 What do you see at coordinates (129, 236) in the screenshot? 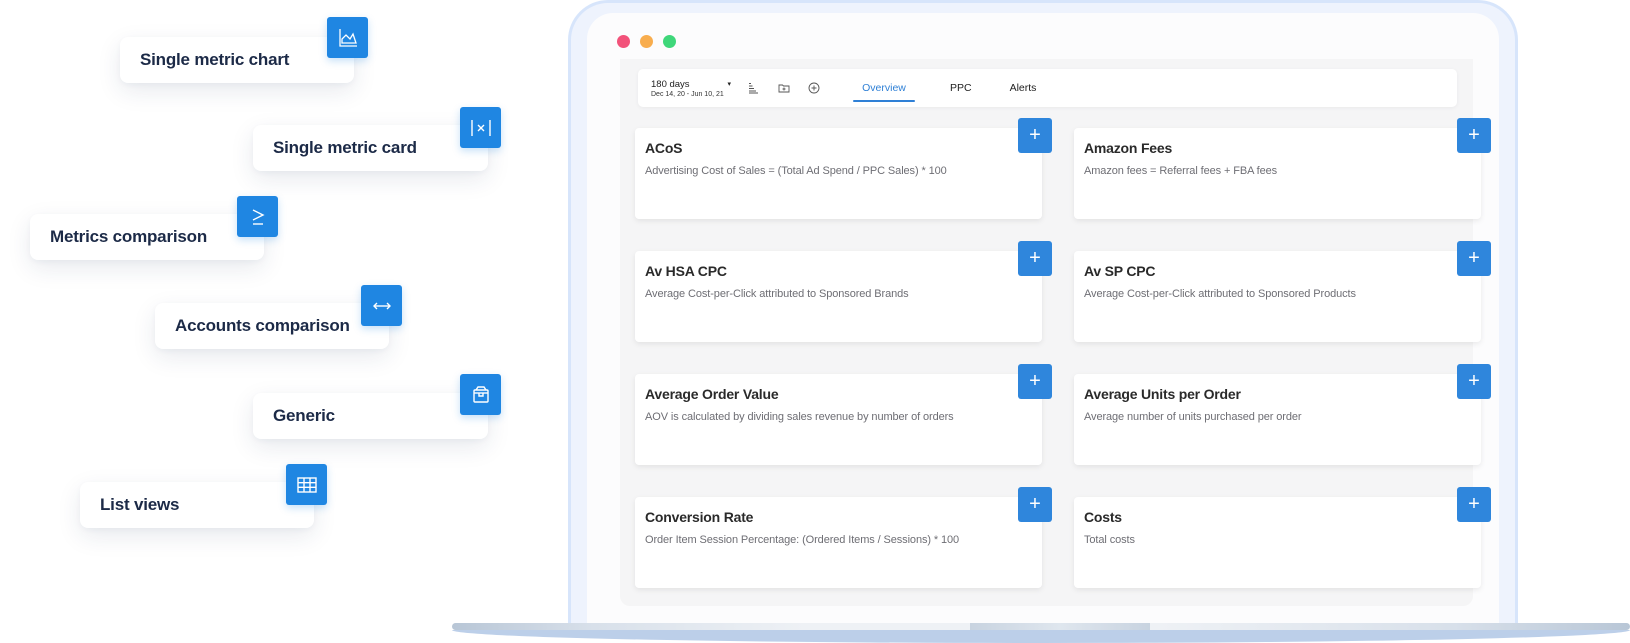
I see `chip-label: Metrics comparison` at bounding box center [129, 236].